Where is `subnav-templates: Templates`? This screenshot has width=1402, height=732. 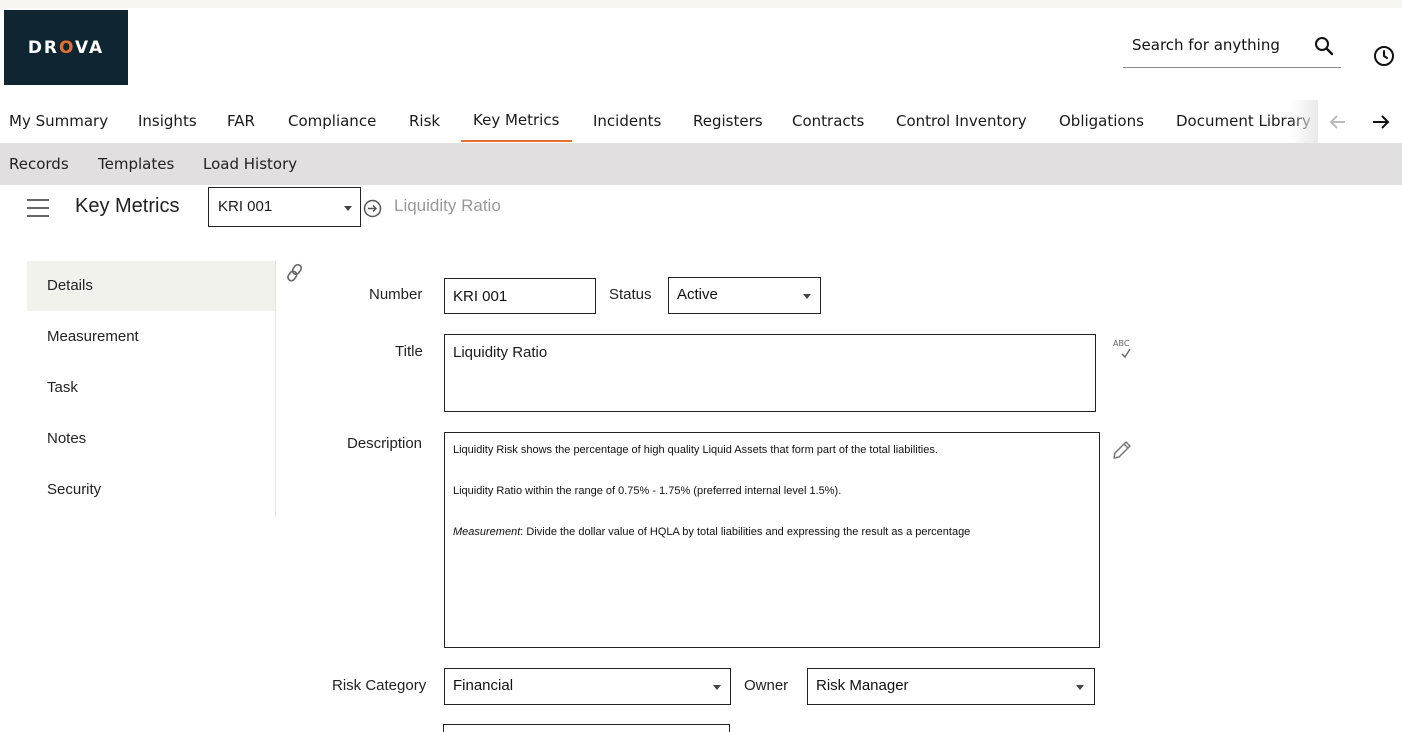 subnav-templates: Templates is located at coordinates (136, 164).